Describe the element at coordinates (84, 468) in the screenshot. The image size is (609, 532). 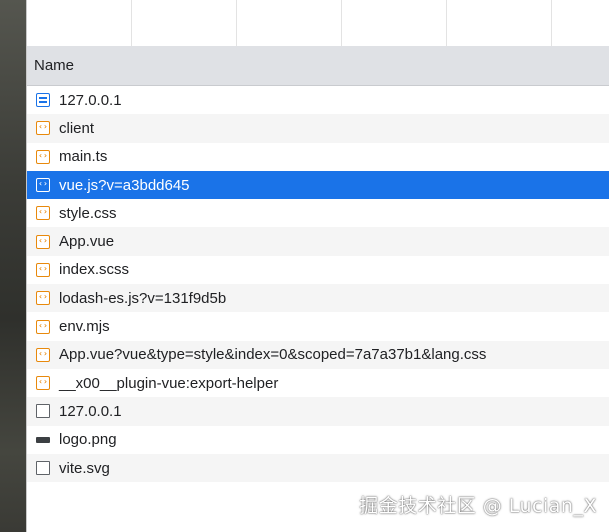
I see `request-name: vite.svg` at that location.